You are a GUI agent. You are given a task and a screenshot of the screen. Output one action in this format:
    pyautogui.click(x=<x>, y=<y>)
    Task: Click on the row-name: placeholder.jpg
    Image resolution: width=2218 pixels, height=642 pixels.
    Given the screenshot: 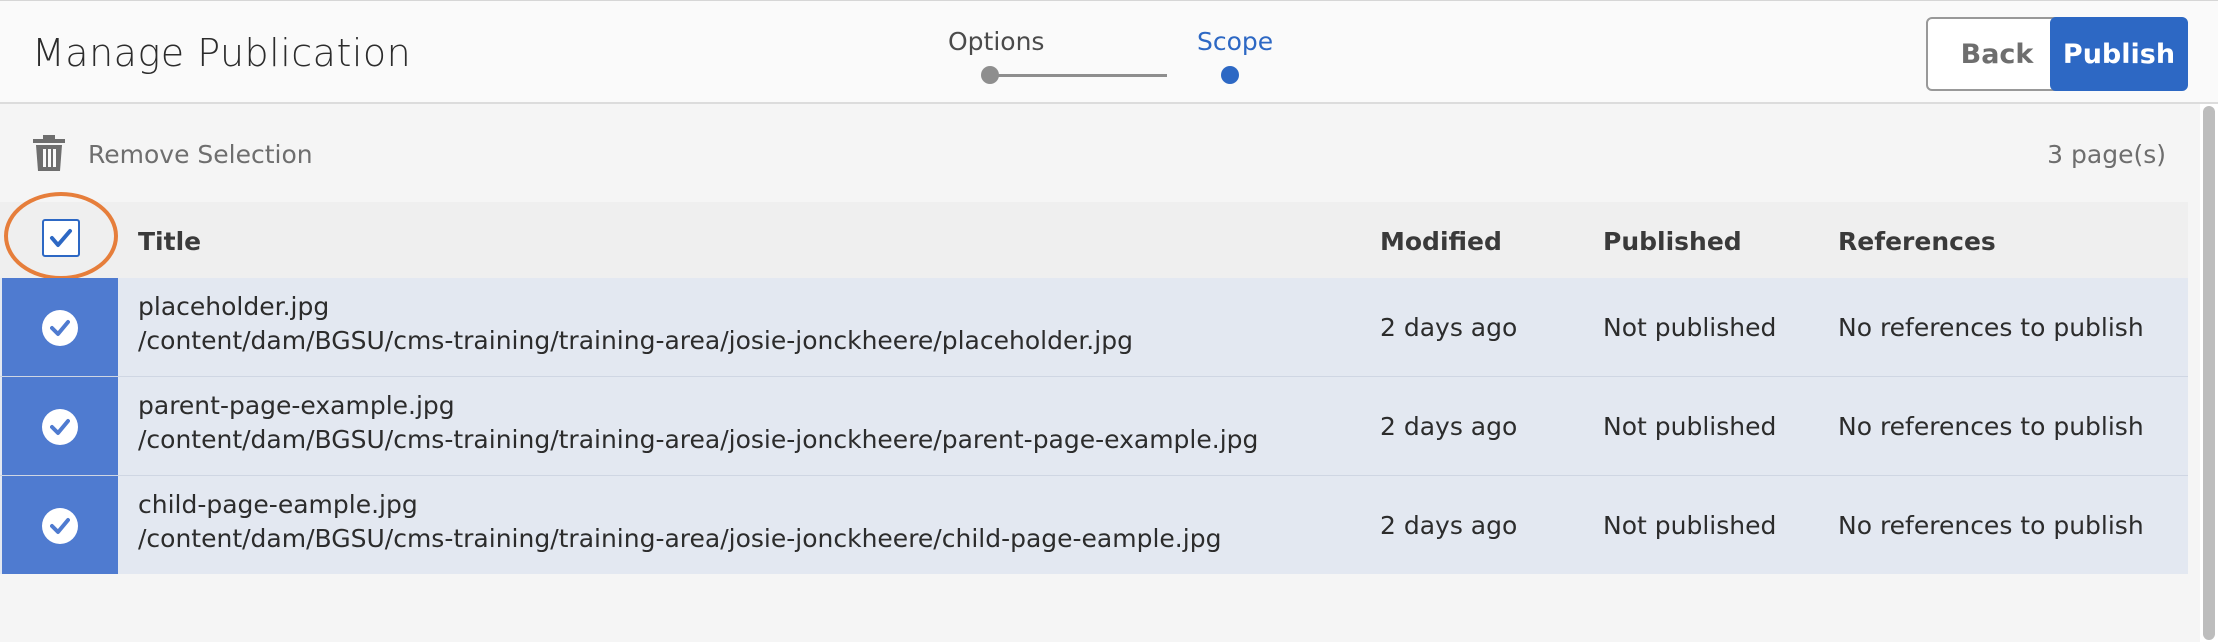 What is the action you would take?
    pyautogui.click(x=234, y=306)
    